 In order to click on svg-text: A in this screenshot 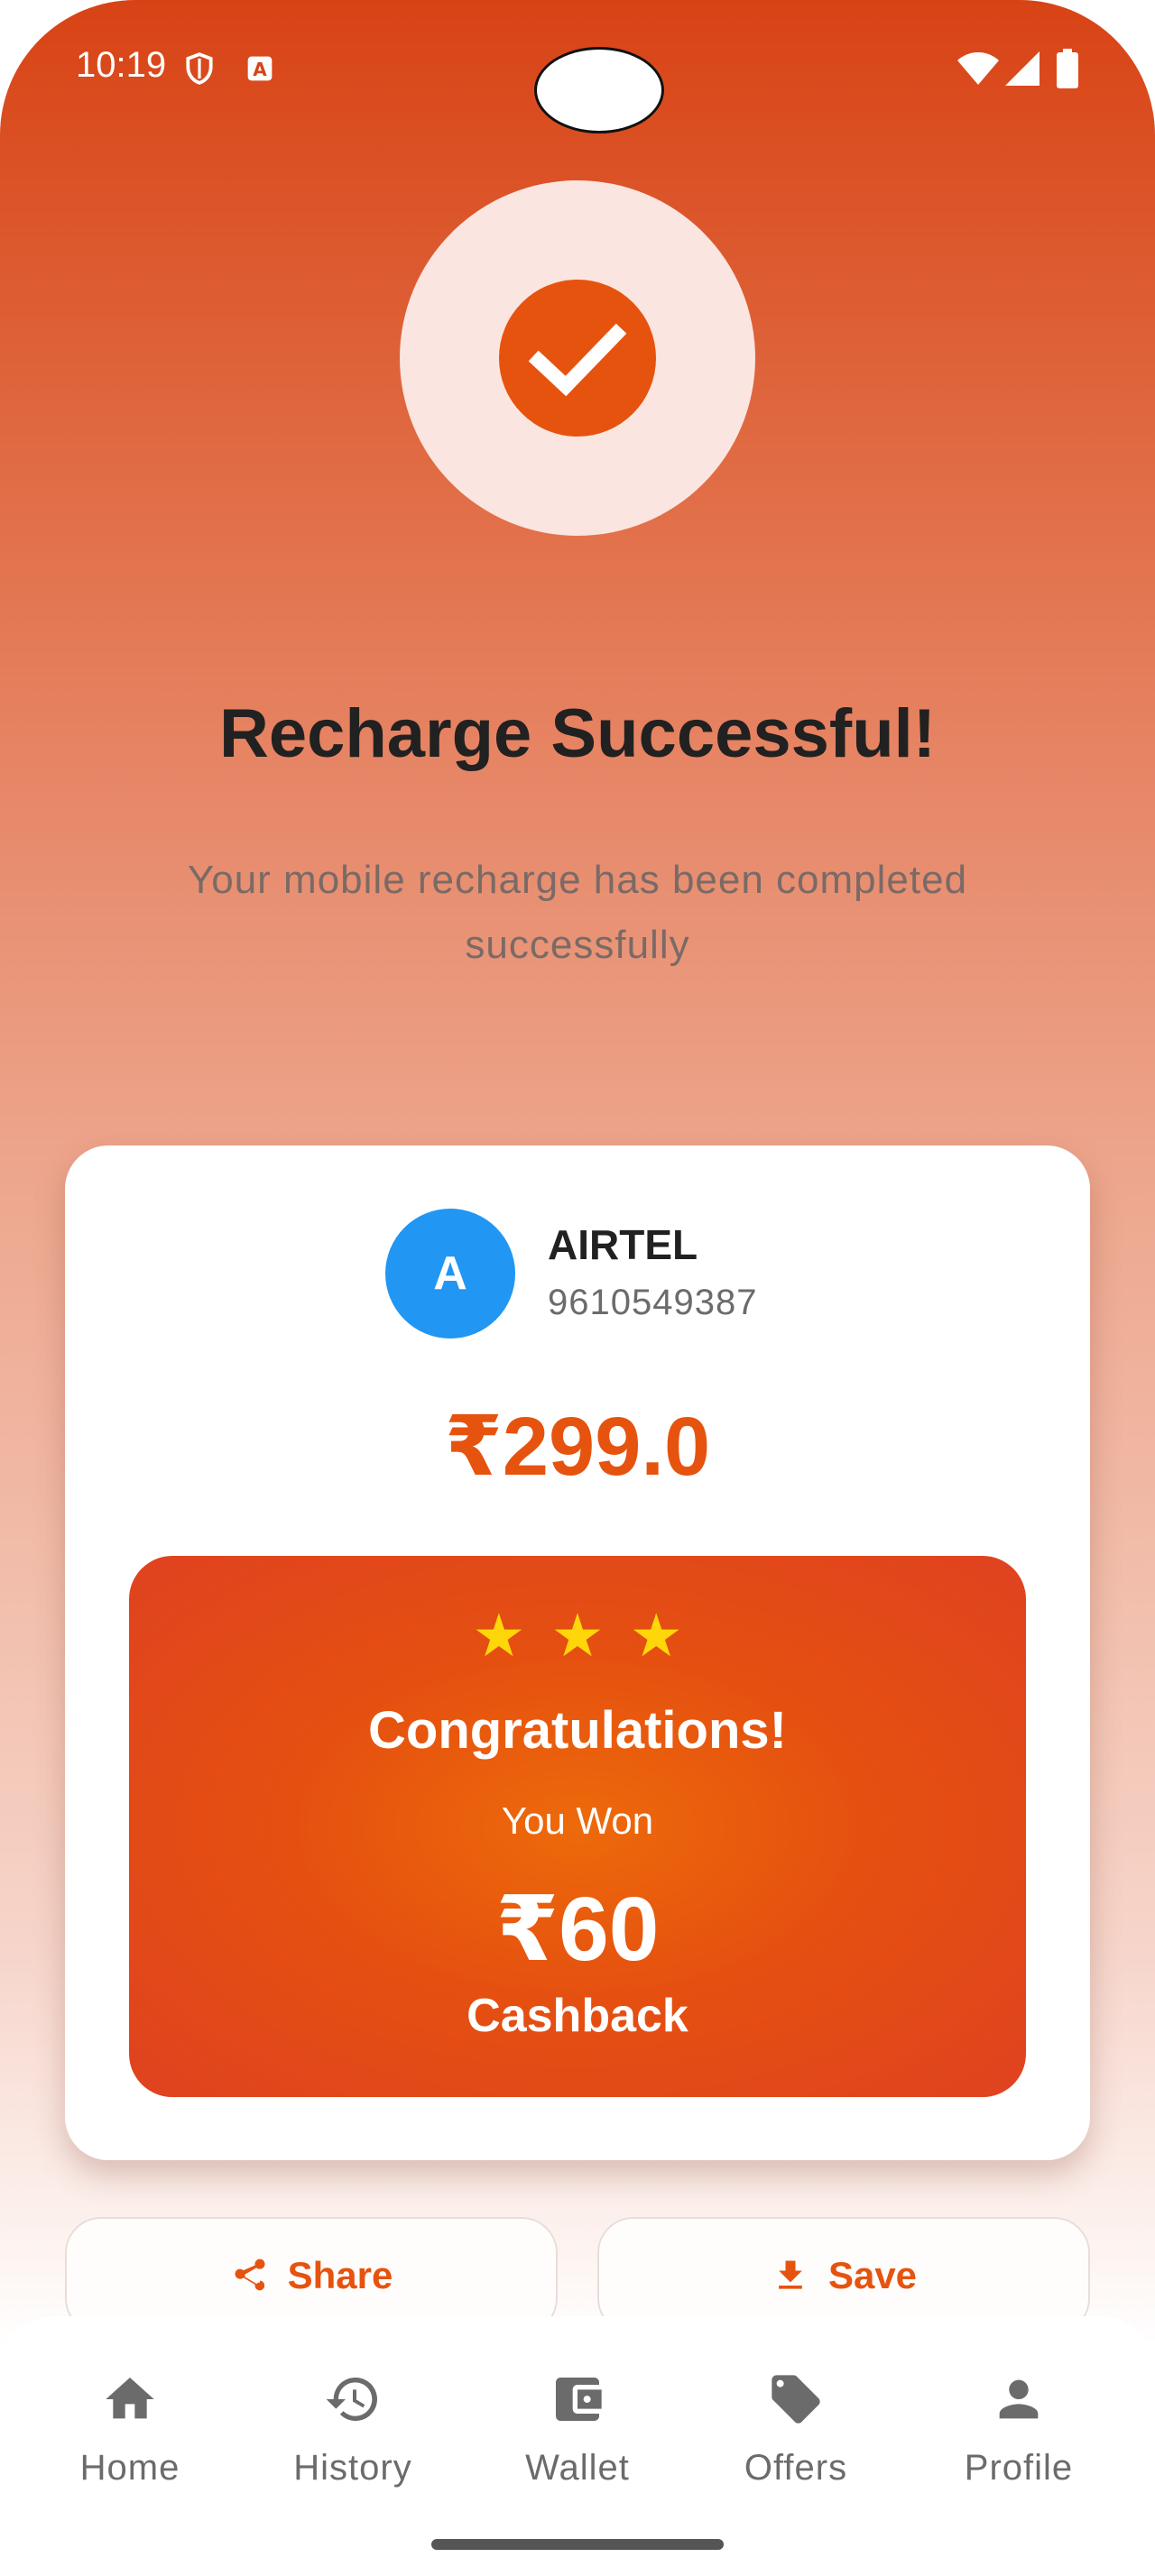, I will do `click(260, 69)`.